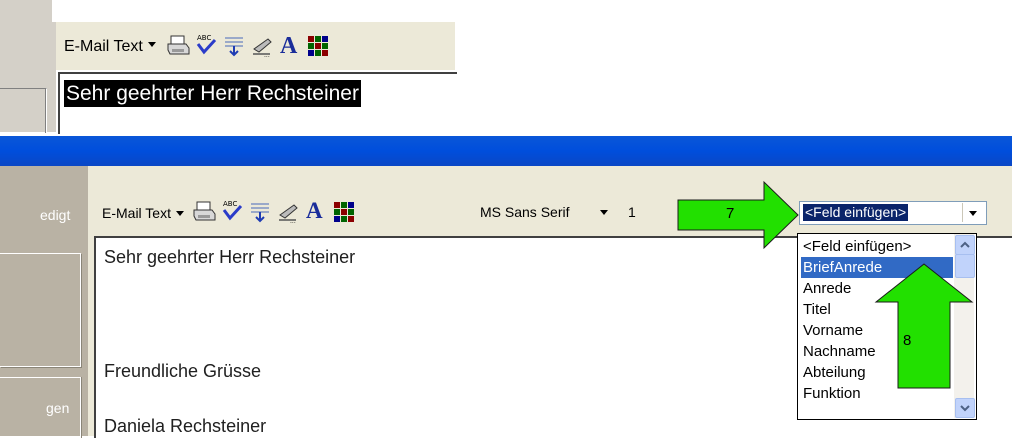 The width and height of the screenshot is (1012, 438). What do you see at coordinates (183, 371) in the screenshot?
I see `editor-line-closing: Freundliche Grüsse` at bounding box center [183, 371].